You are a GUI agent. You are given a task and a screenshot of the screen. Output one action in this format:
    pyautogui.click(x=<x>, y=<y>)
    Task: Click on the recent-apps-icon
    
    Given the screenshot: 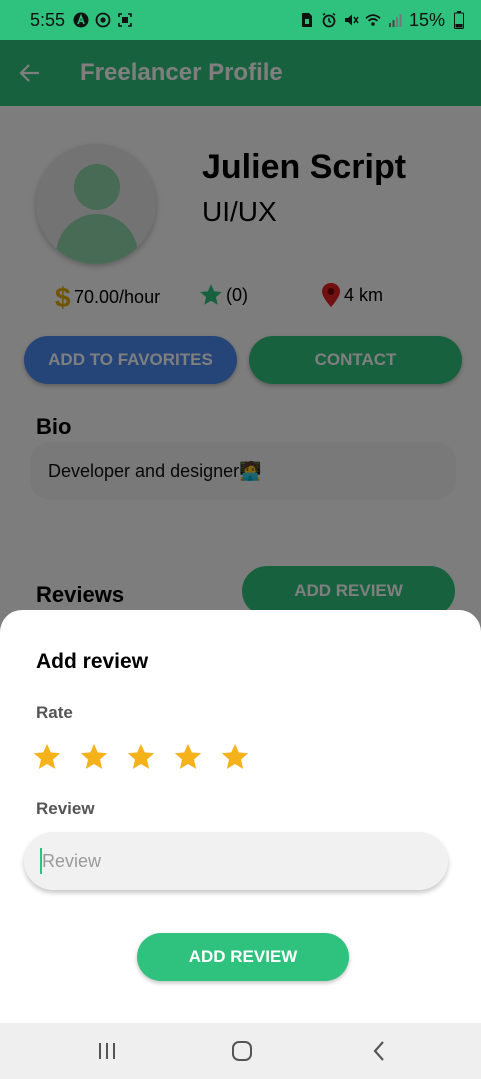 What is the action you would take?
    pyautogui.click(x=107, y=1051)
    